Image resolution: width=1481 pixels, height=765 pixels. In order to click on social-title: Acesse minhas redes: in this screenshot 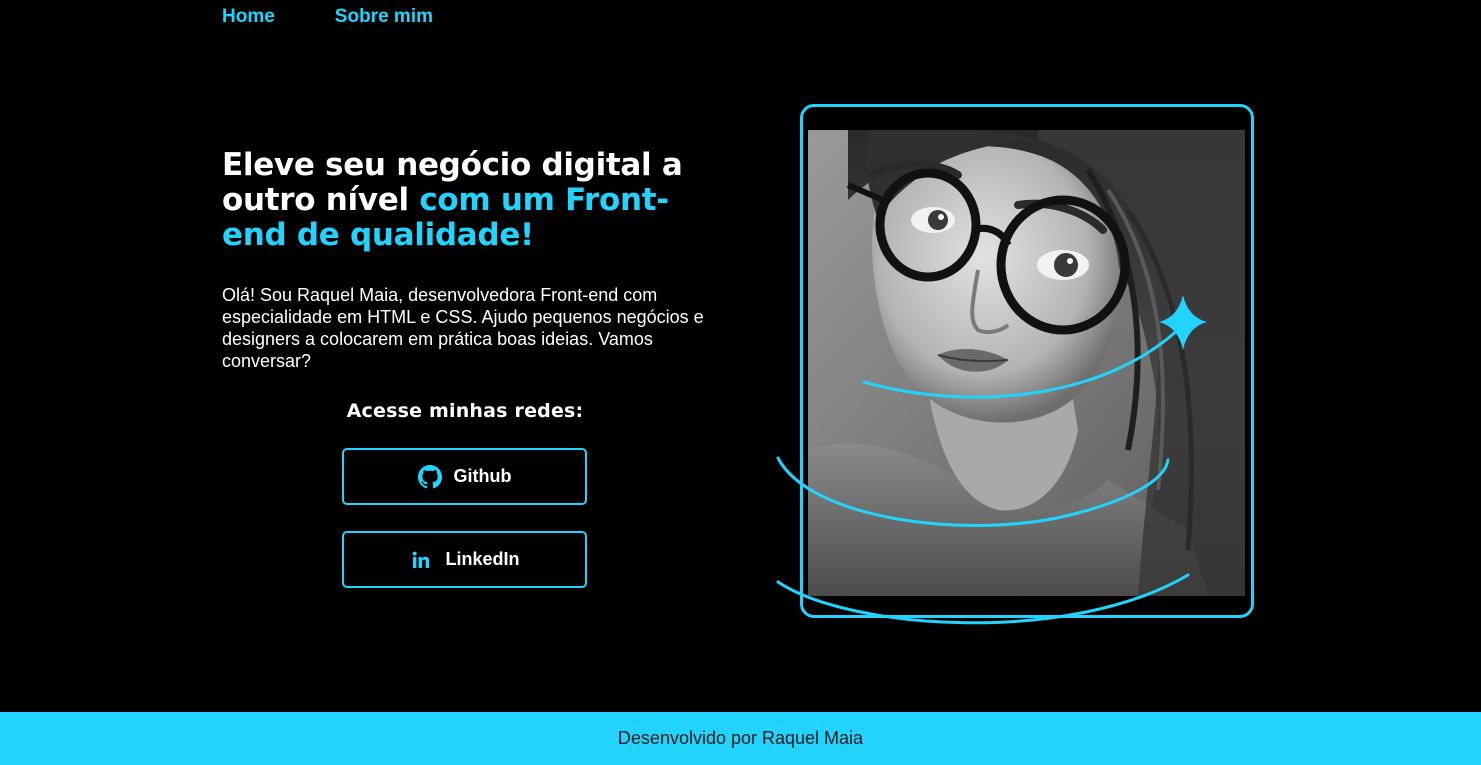, I will do `click(465, 411)`.